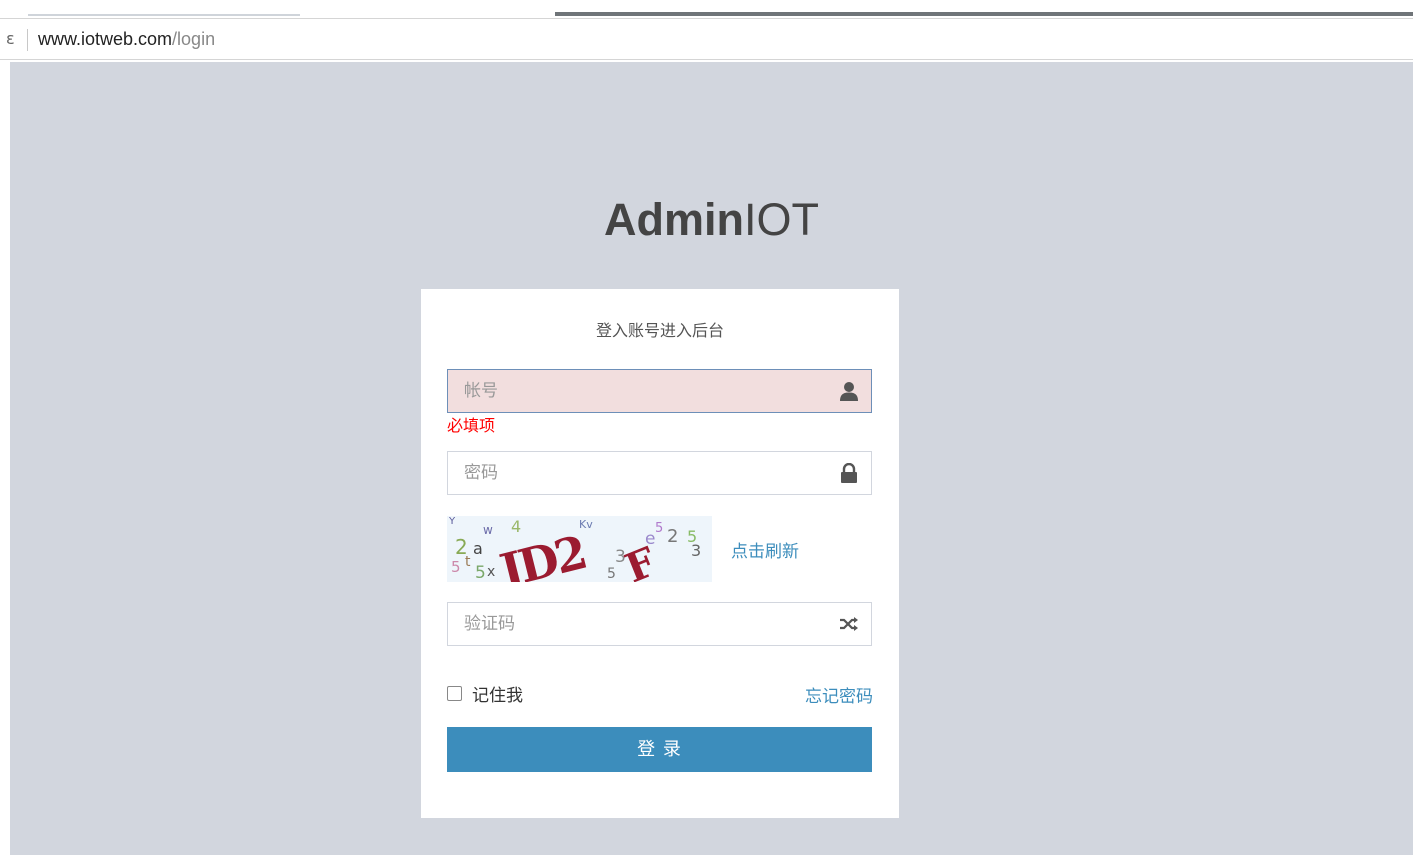 This screenshot has width=1413, height=855. What do you see at coordinates (105, 39) in the screenshot?
I see `url-host: www.iotweb.com` at bounding box center [105, 39].